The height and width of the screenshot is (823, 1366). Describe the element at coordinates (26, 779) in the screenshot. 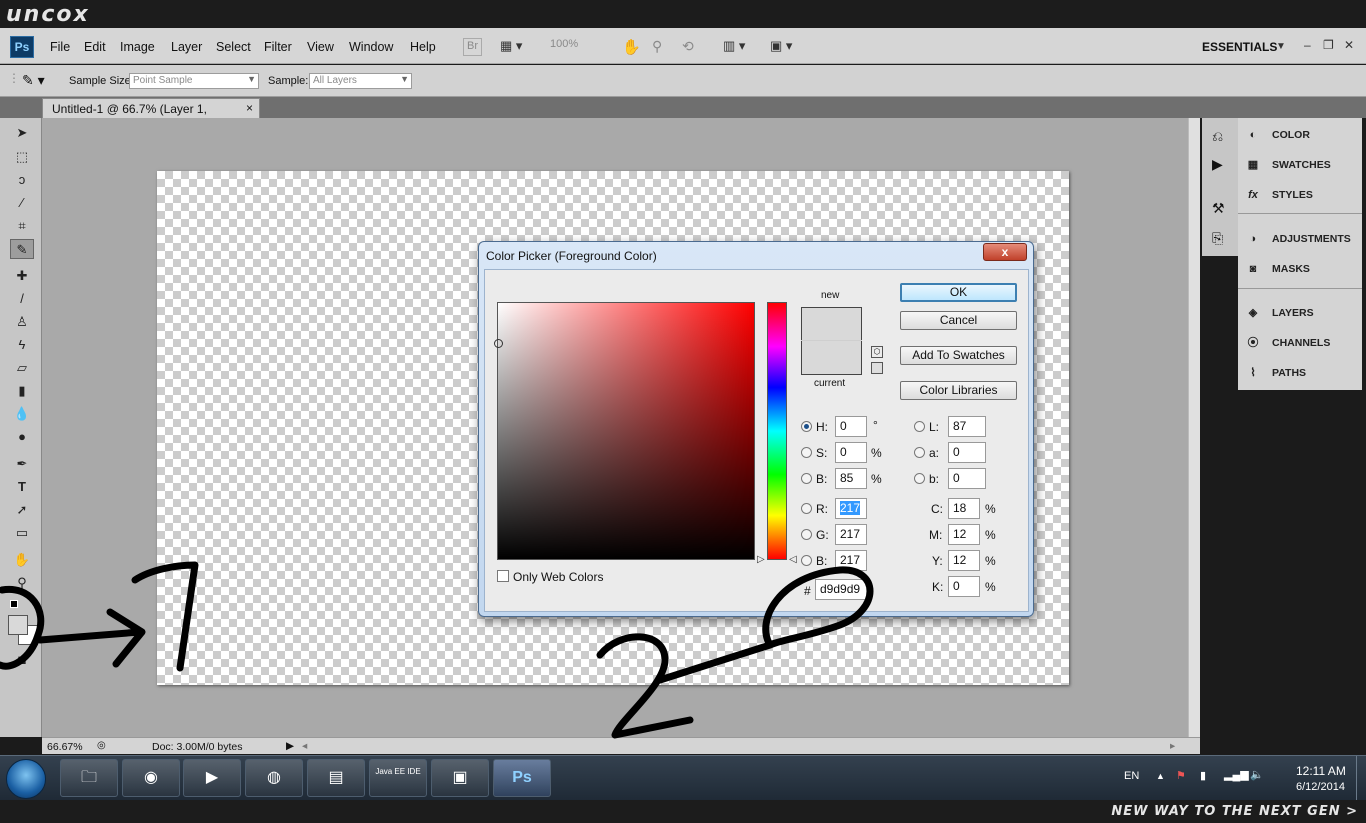

I see `start-button` at that location.